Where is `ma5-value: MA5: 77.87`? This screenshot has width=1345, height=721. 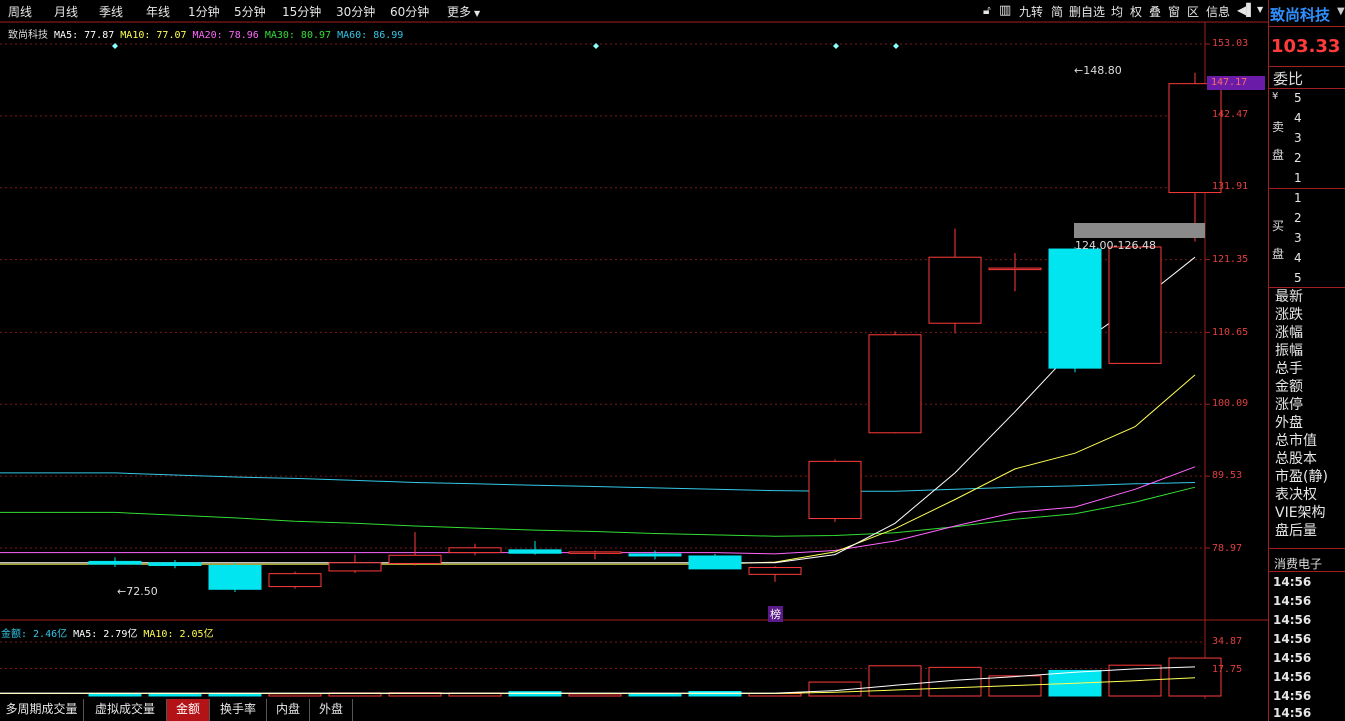
ma5-value: MA5: 77.87 is located at coordinates (84, 35).